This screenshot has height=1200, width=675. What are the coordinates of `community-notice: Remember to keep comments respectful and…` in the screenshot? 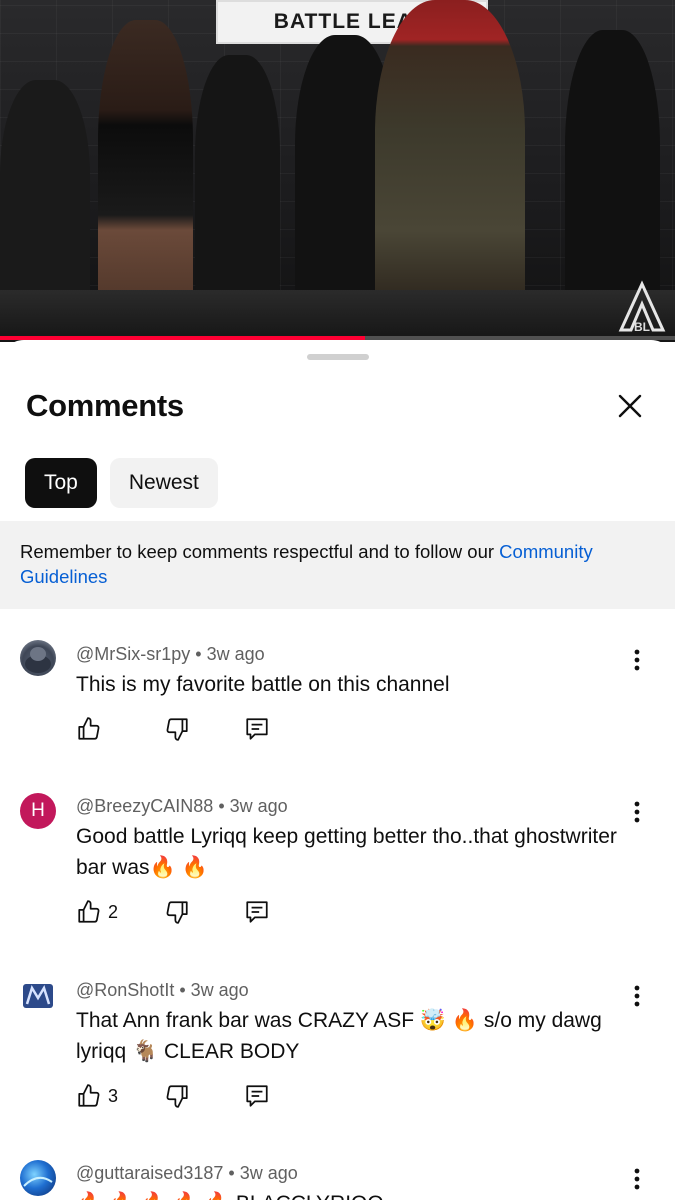 It's located at (337, 565).